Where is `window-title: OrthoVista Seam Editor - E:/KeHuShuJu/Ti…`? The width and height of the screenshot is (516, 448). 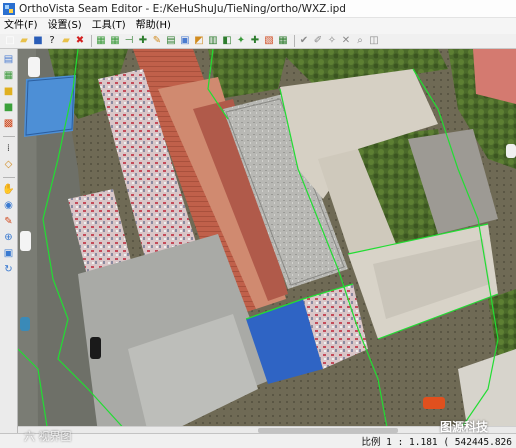
window-title: OrthoVista Seam Editor - E:/KeHuShuJu/Ti… is located at coordinates (182, 8).